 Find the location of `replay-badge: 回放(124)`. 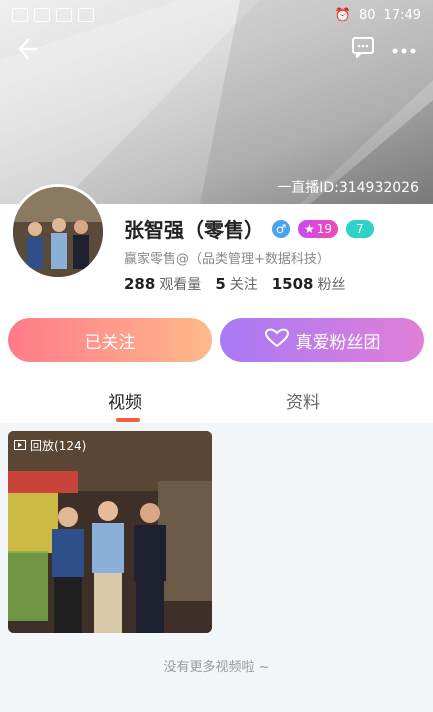

replay-badge: 回放(124) is located at coordinates (50, 445).